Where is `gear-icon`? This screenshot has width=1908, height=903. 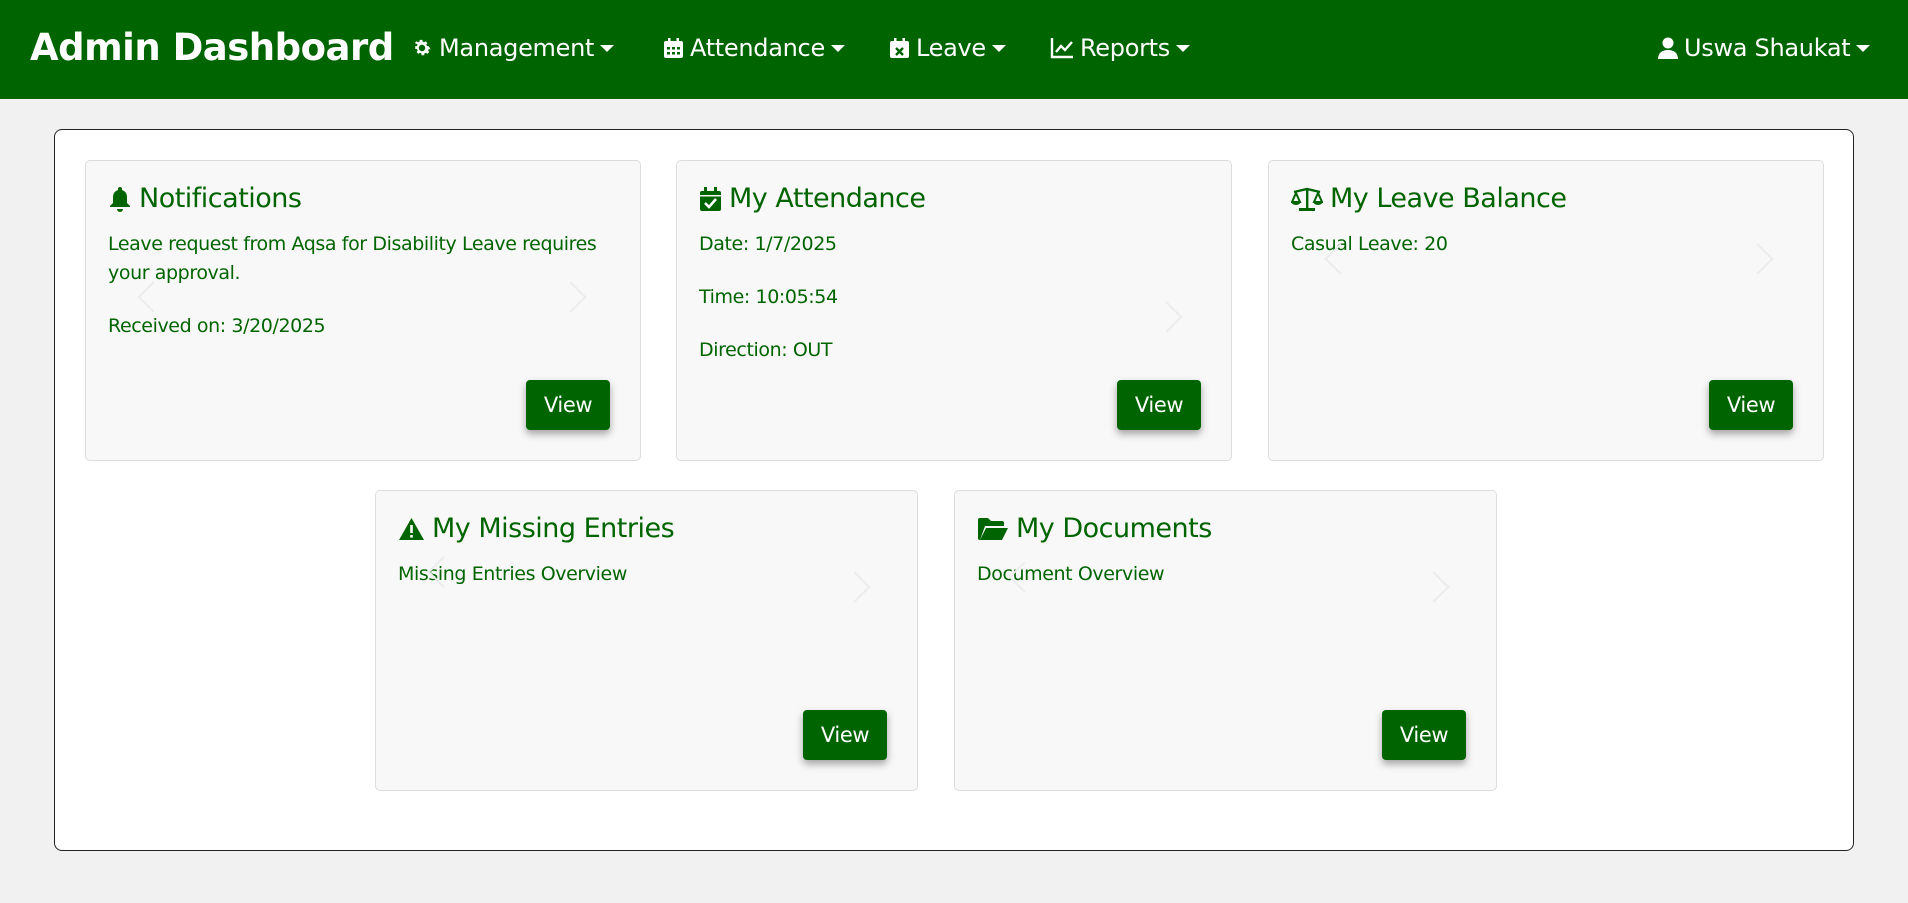
gear-icon is located at coordinates (422, 47).